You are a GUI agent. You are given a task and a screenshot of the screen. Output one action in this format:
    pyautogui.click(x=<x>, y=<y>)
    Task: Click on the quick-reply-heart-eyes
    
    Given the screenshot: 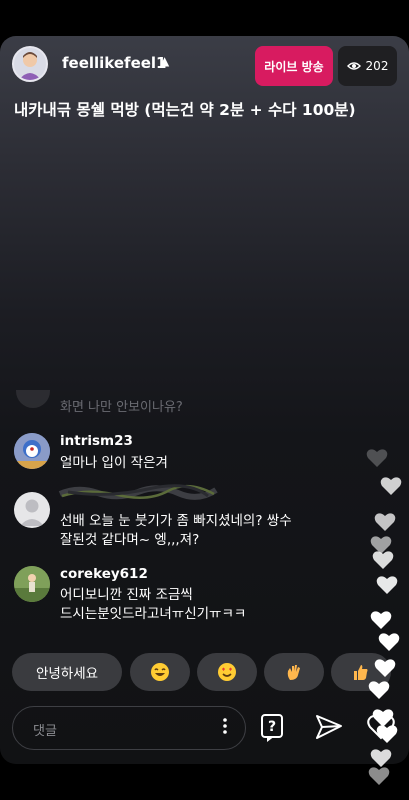 What is the action you would take?
    pyautogui.click(x=227, y=672)
    